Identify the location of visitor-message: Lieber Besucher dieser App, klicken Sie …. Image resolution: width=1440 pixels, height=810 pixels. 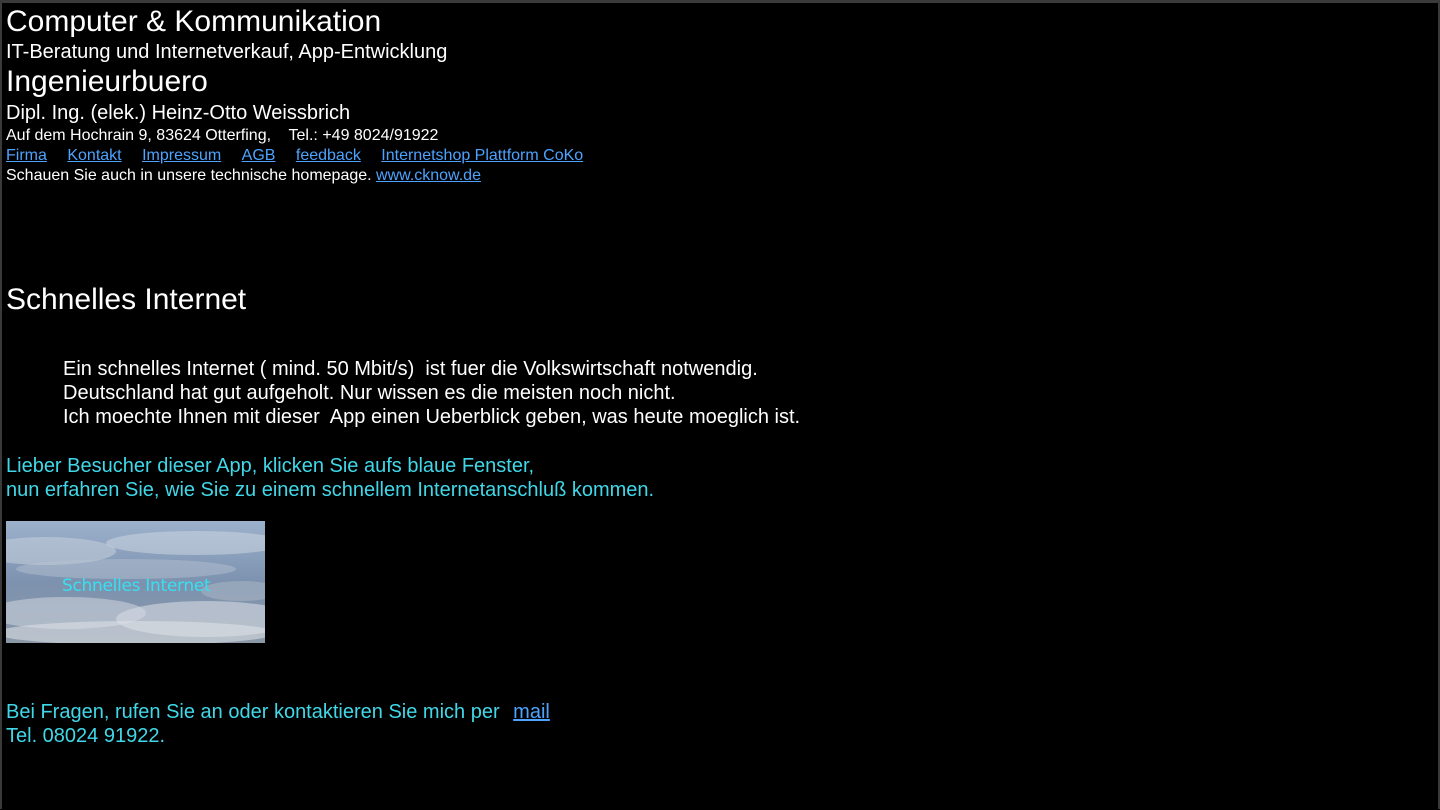
(330, 478).